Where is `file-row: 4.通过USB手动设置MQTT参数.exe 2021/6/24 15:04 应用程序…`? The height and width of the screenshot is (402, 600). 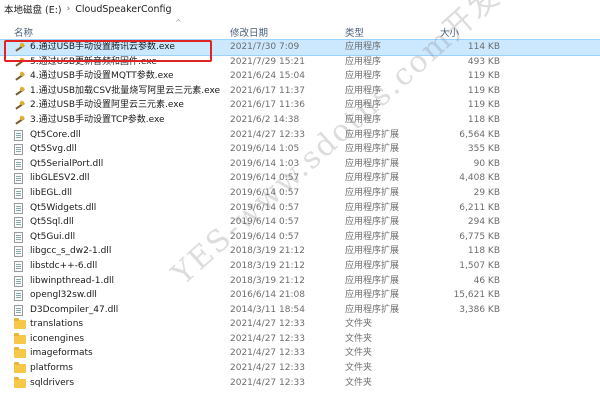 file-row: 4.通过USB手动设置MQTT参数.exe 2021/6/24 15:04 应用程序… is located at coordinates (300, 76).